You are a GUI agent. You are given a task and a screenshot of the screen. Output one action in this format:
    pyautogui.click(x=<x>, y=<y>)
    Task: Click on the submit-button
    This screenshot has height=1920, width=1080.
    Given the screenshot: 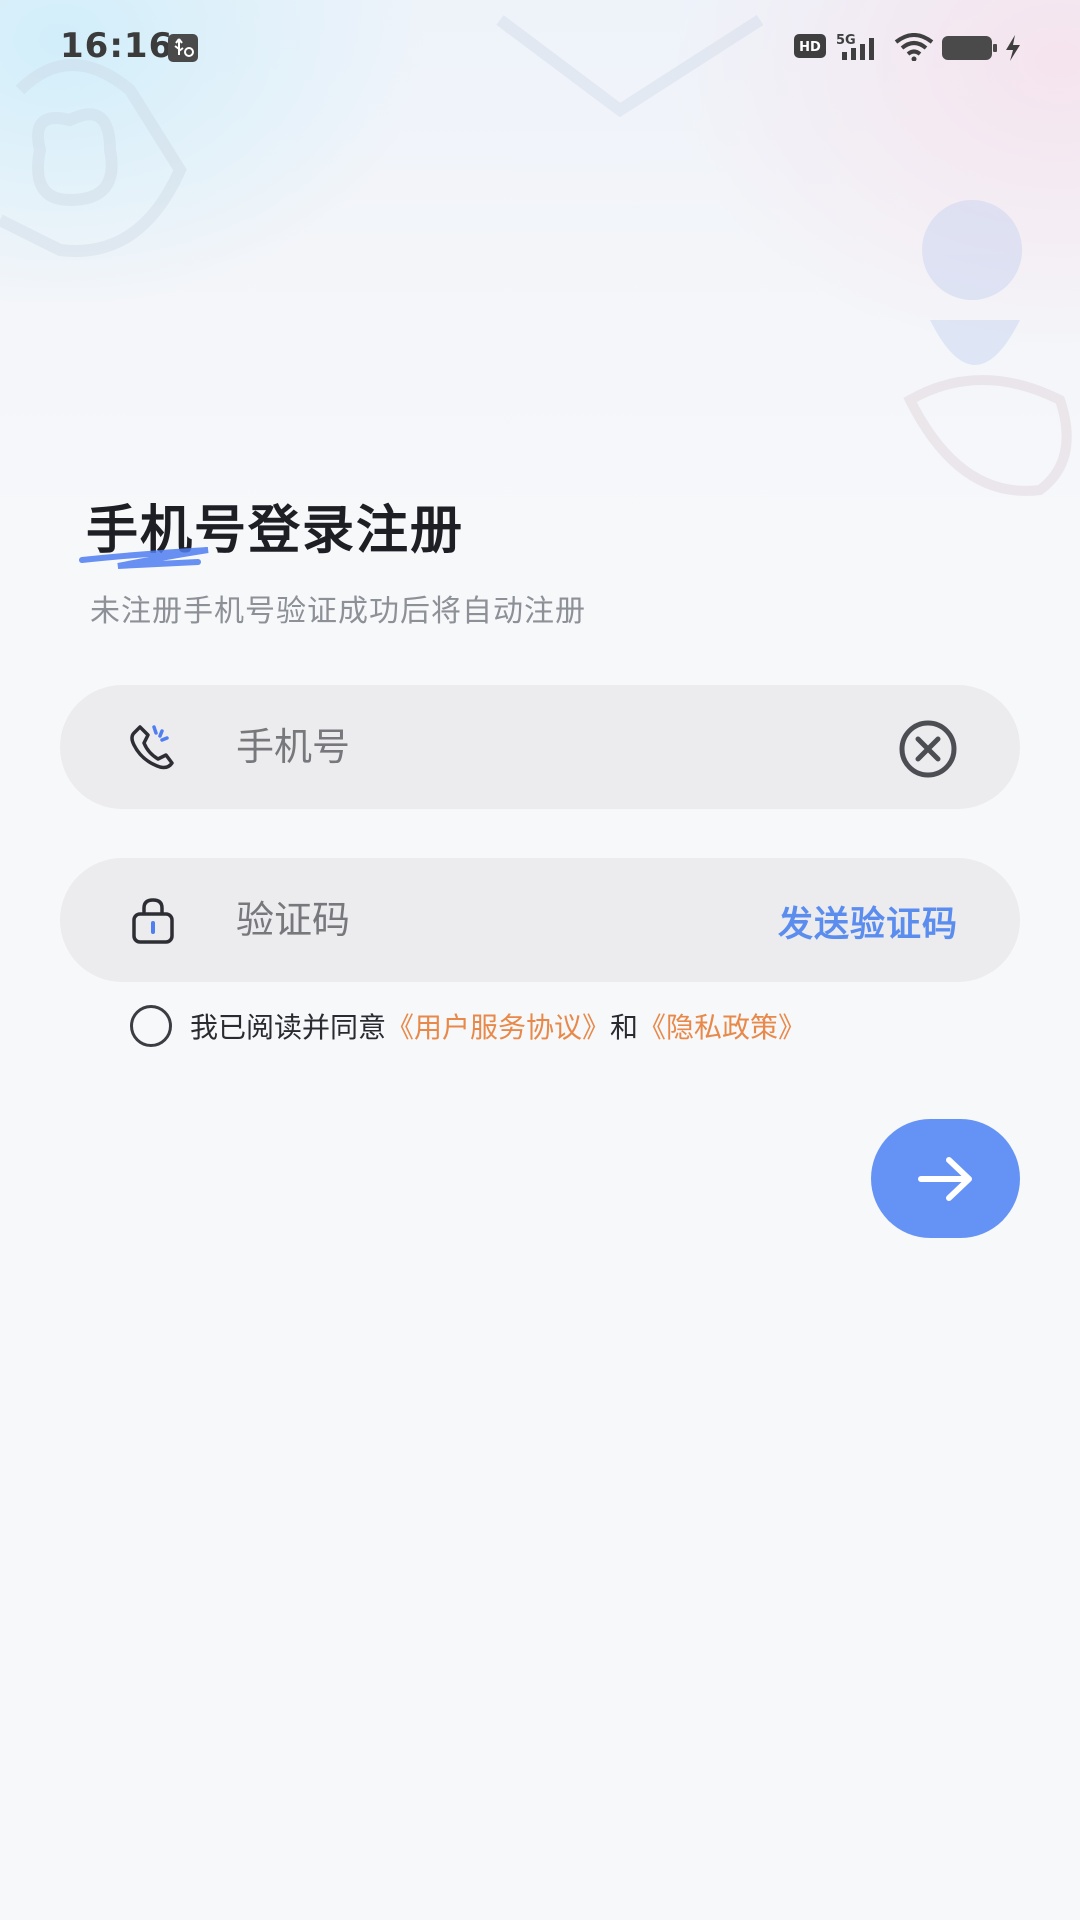 What is the action you would take?
    pyautogui.click(x=945, y=1178)
    